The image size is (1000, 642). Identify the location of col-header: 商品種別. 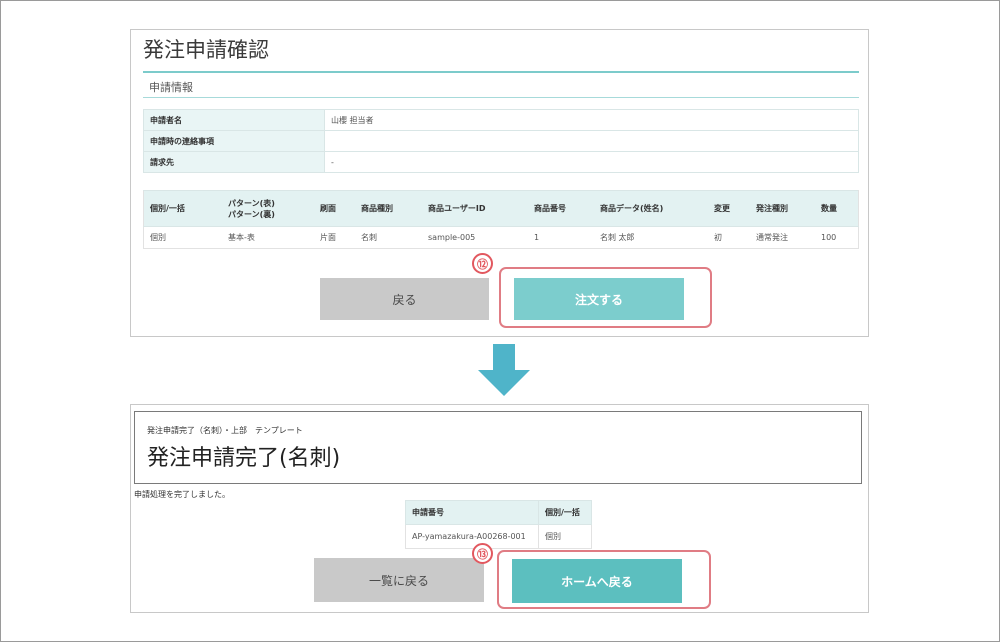
(388, 208).